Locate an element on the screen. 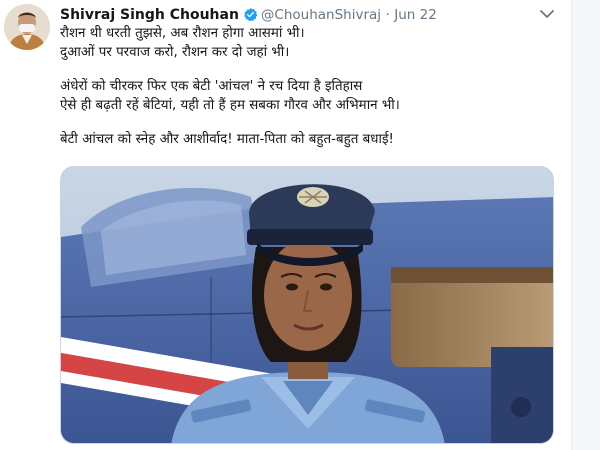 Image resolution: width=600 pixels, height=450 pixels. author-handle: @ChouhanShivraj is located at coordinates (321, 15).